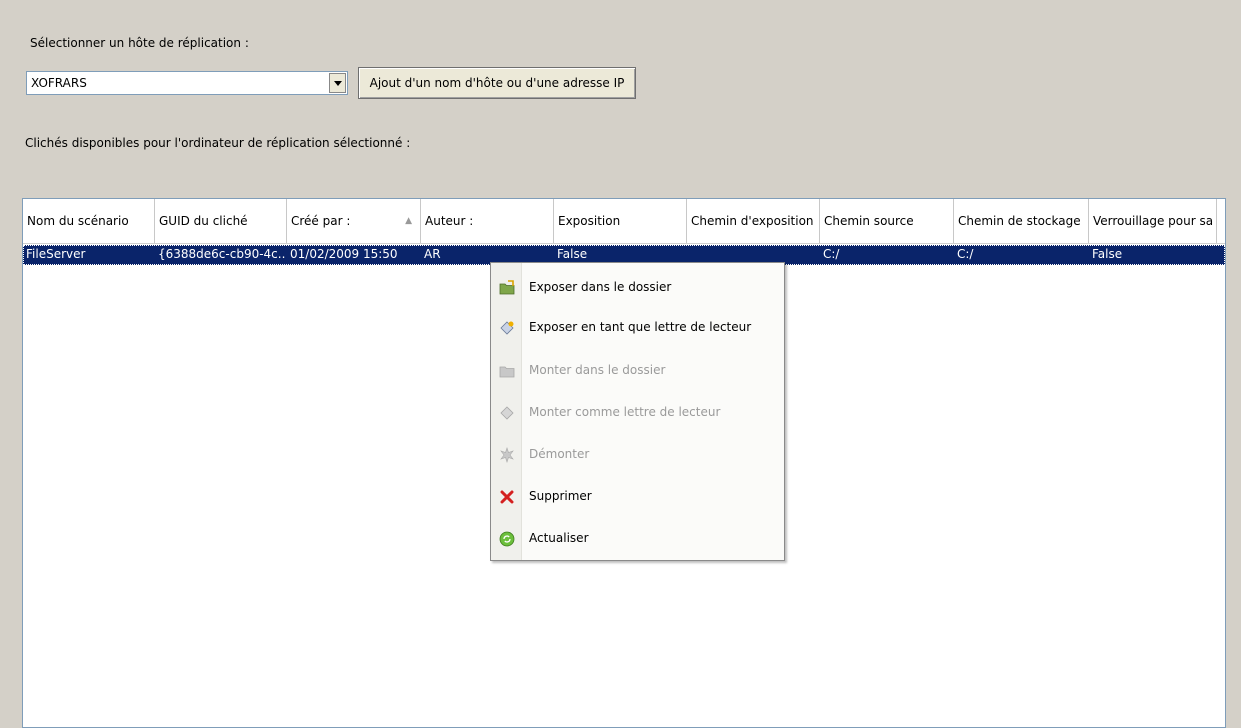 The width and height of the screenshot is (1241, 728). I want to click on column-header-label: Auteur :, so click(449, 221).